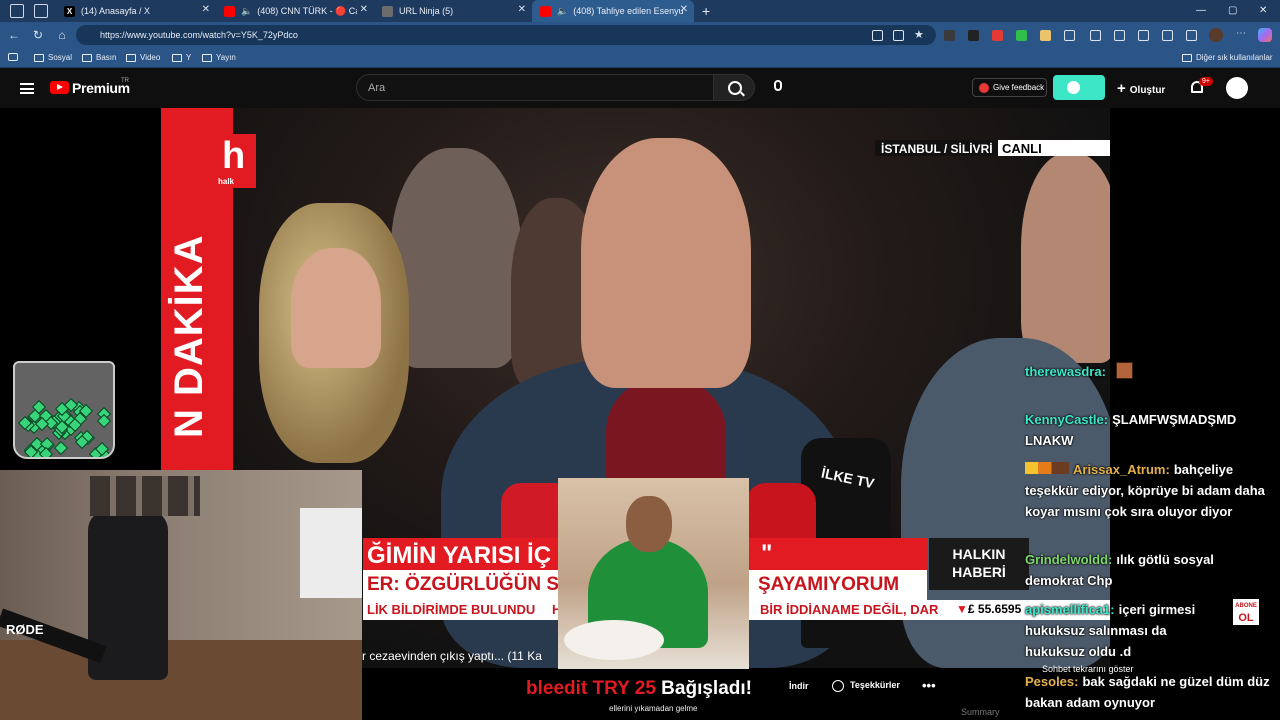  I want to click on other-bookmarks: Diğer sık kullanılanlar, so click(1227, 57).